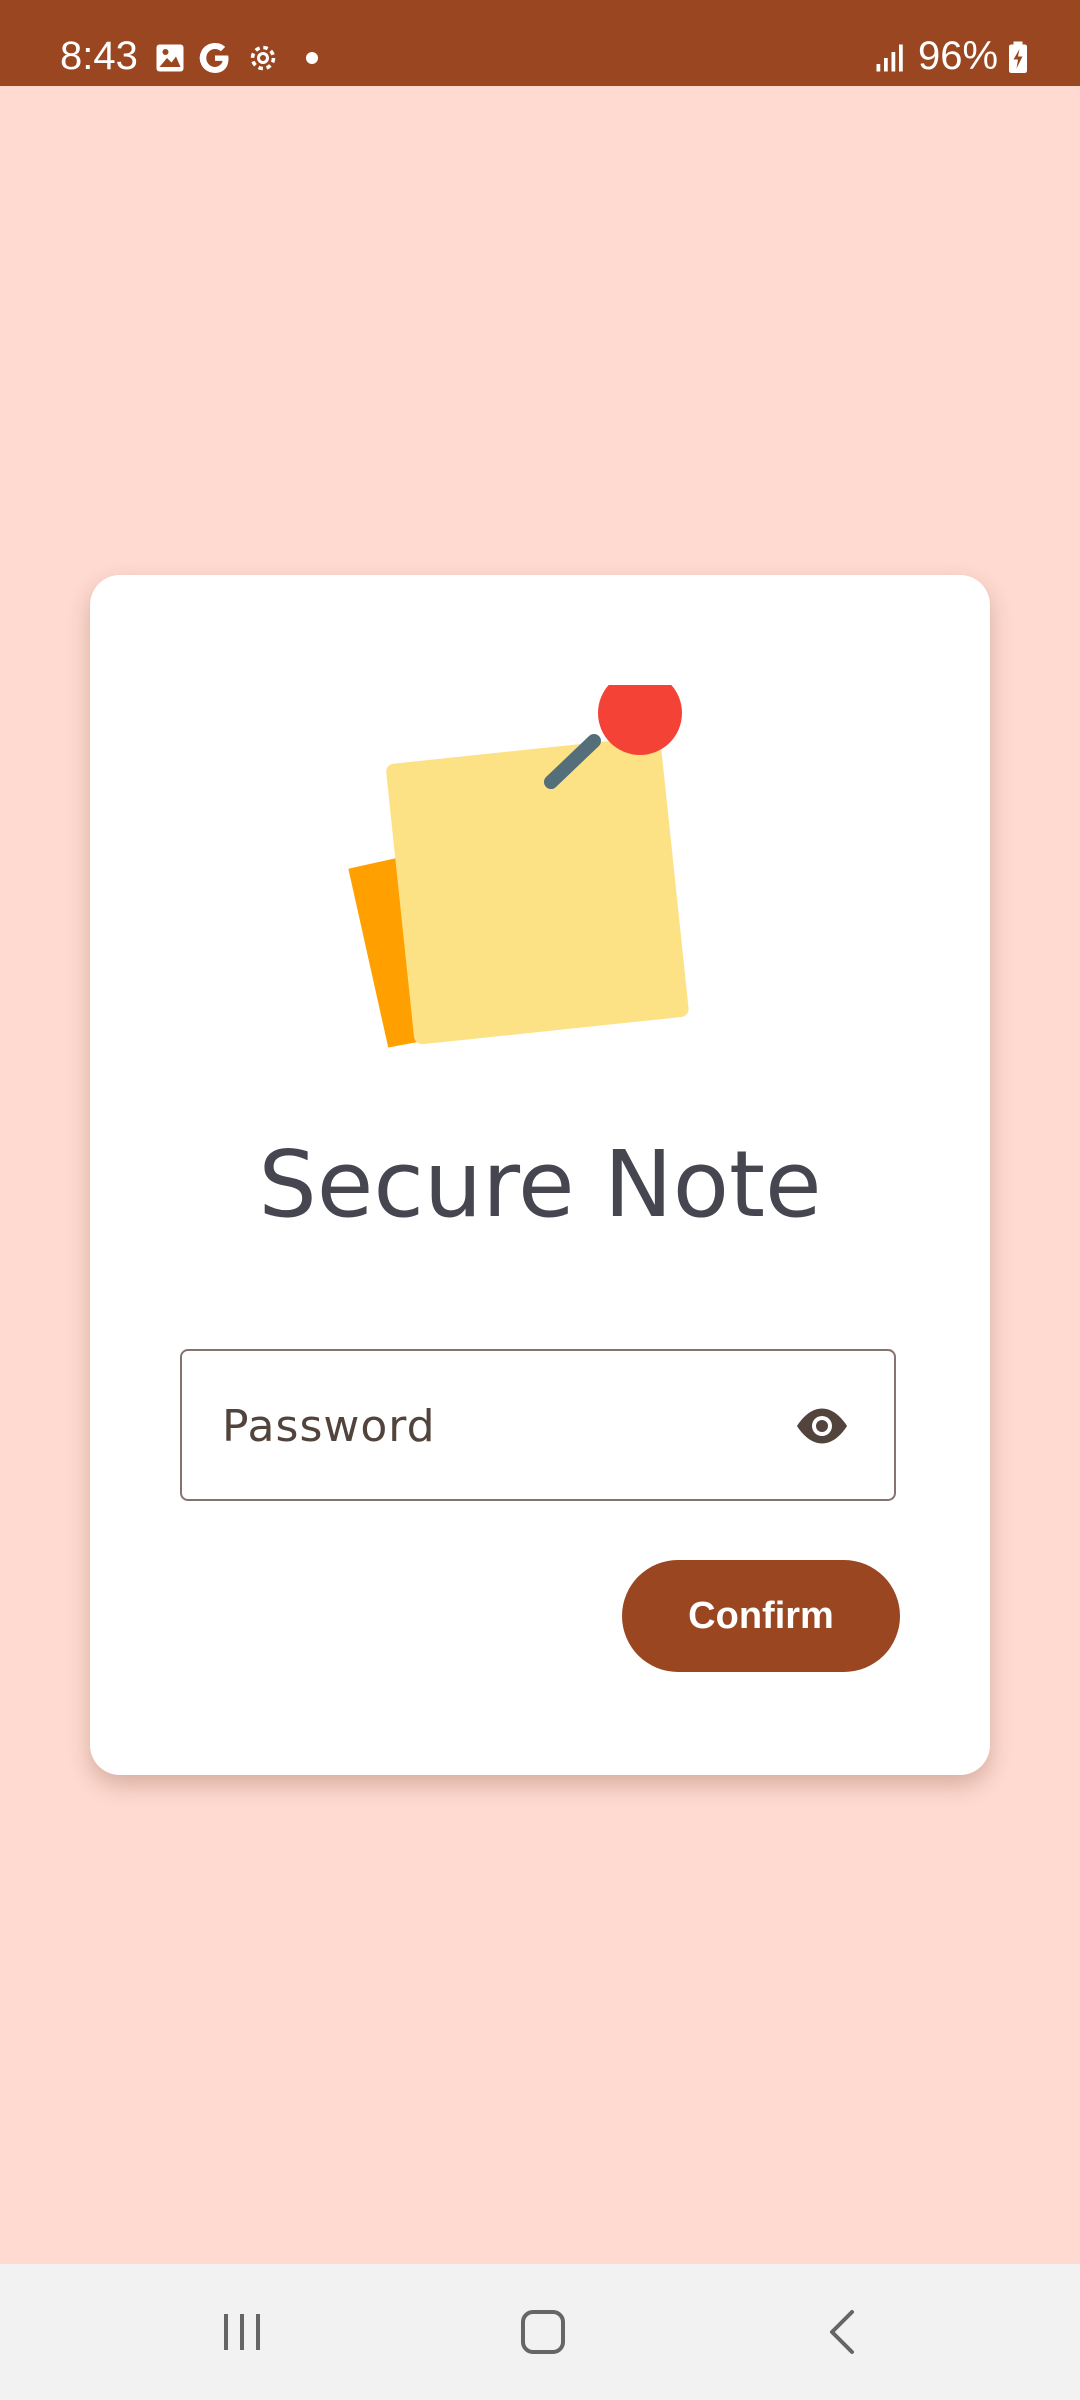 The image size is (1080, 2400). I want to click on recent-apps-icon, so click(242, 2332).